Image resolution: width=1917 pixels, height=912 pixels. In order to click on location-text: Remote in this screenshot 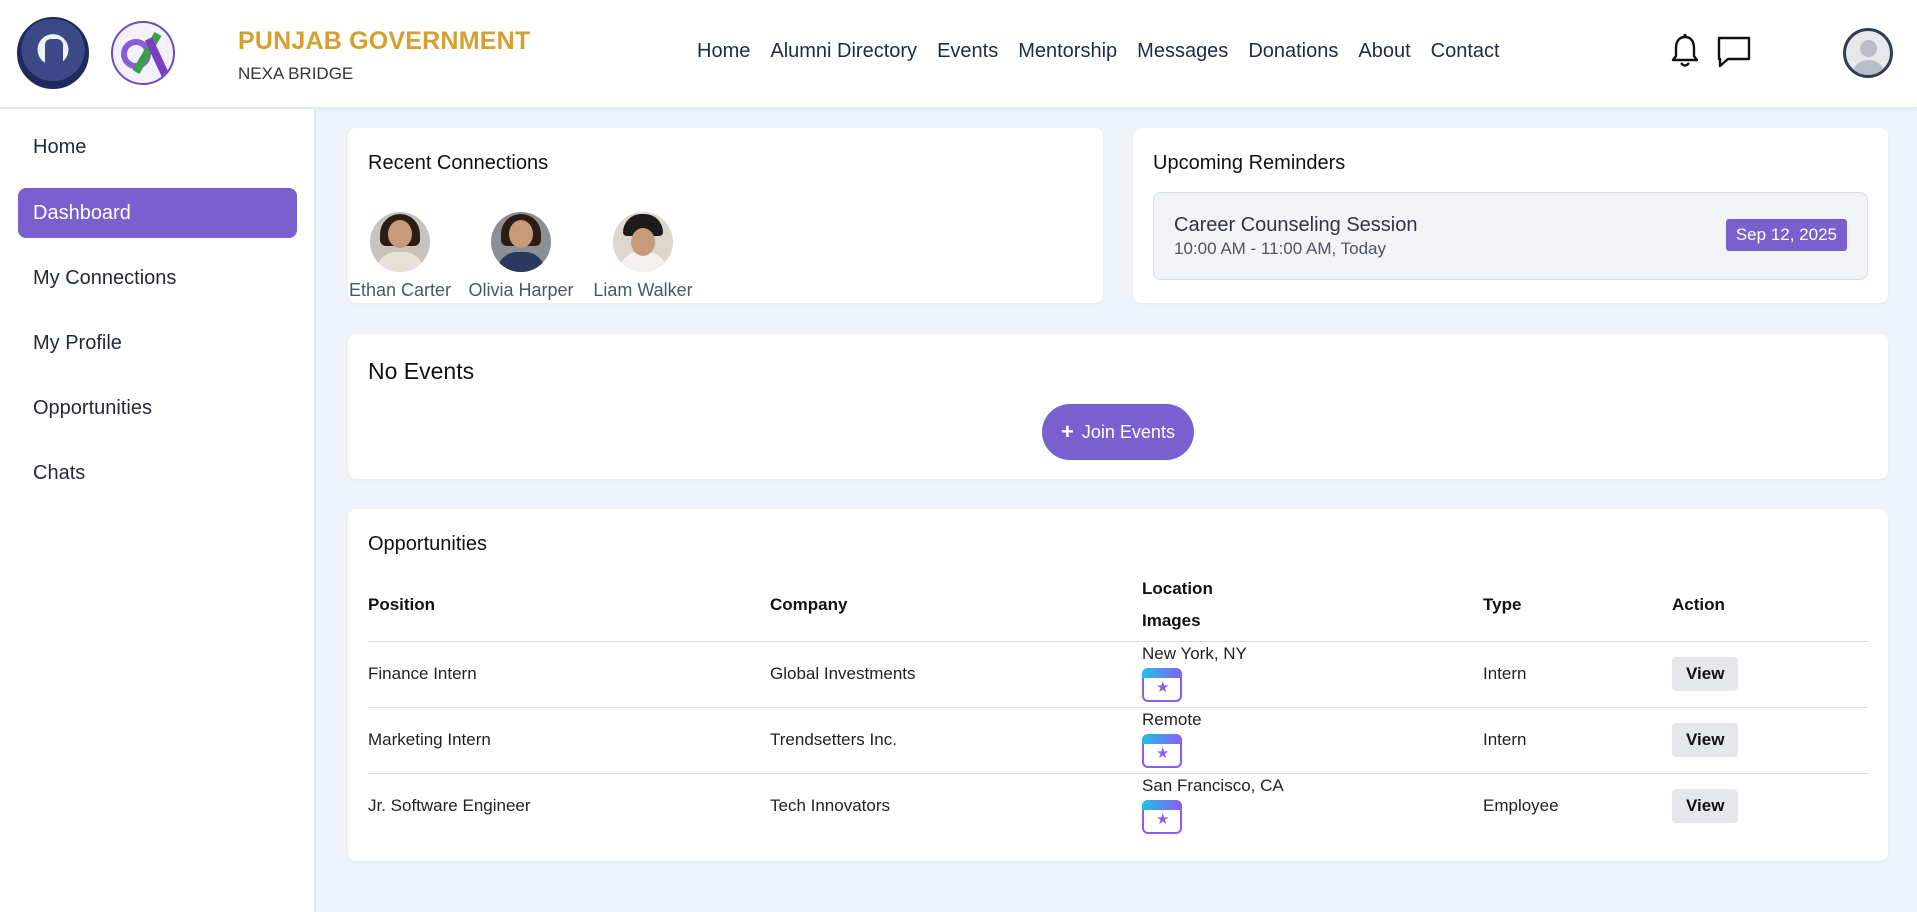, I will do `click(1172, 719)`.